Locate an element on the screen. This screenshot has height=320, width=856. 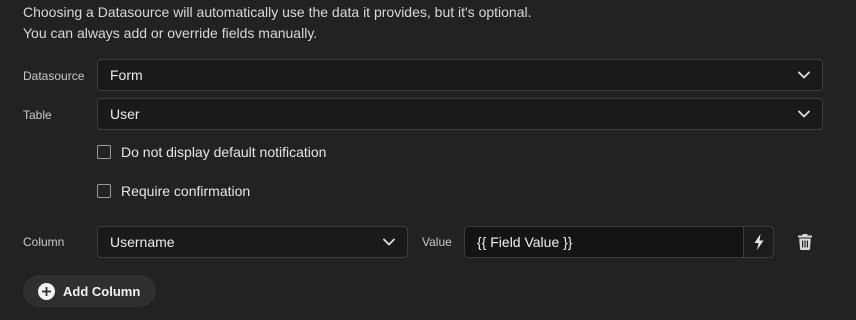
no-notification-checkbox: Do not display default notification is located at coordinates (211, 152).